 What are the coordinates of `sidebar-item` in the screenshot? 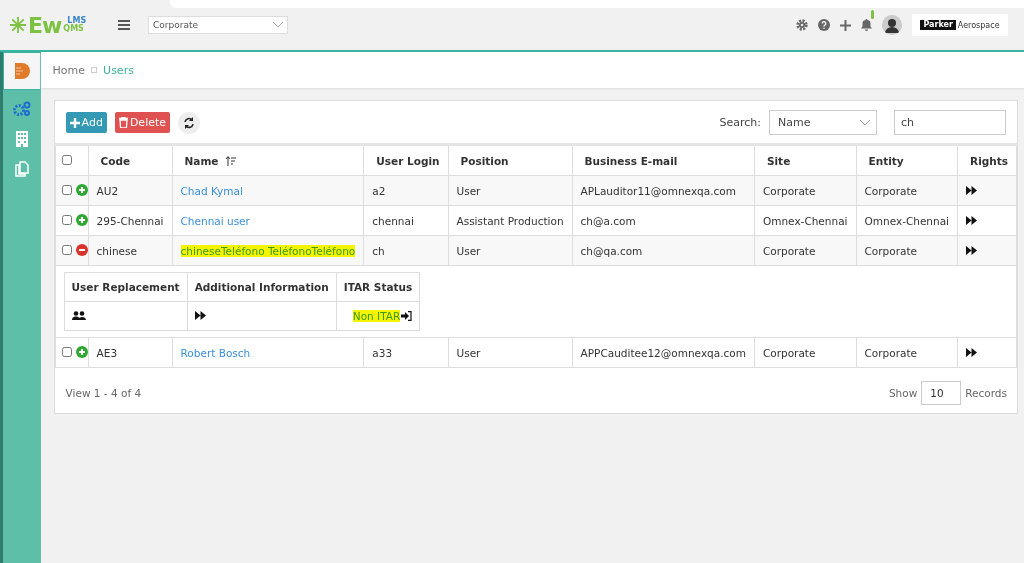 It's located at (22, 71).